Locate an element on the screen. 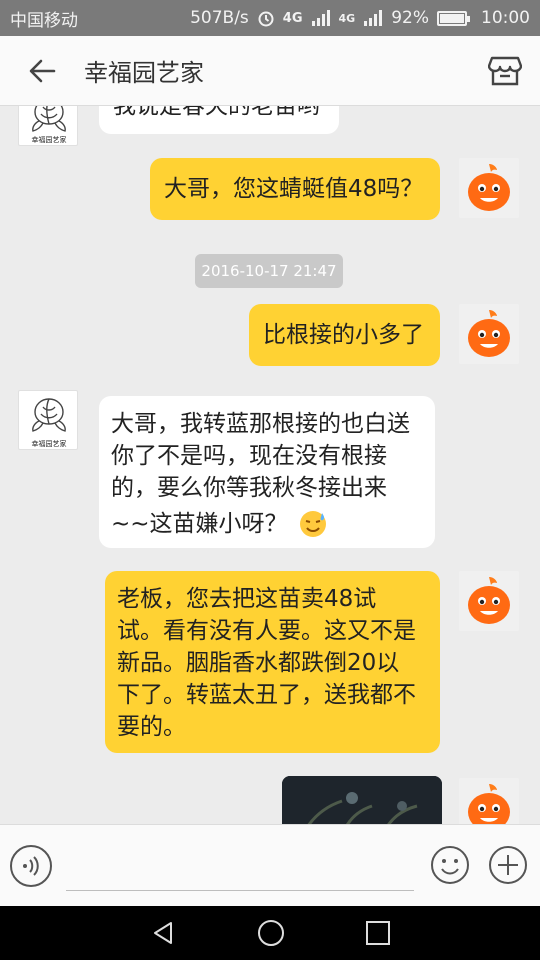 The height and width of the screenshot is (960, 540). battery-percent: 92% is located at coordinates (410, 18).